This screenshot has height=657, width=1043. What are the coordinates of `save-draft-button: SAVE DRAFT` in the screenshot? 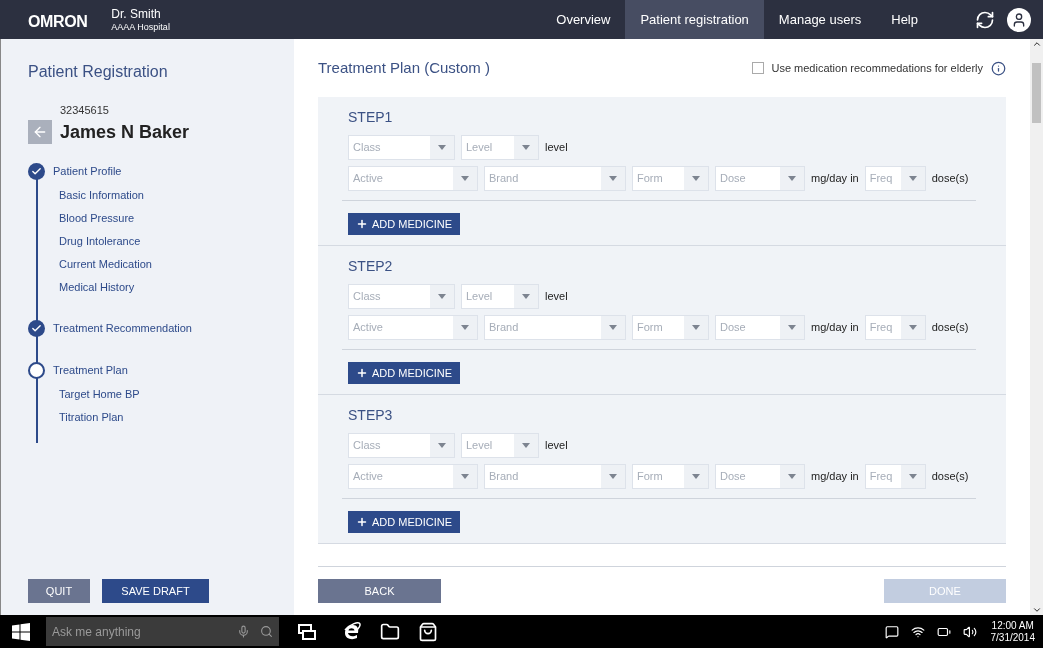 It's located at (155, 591).